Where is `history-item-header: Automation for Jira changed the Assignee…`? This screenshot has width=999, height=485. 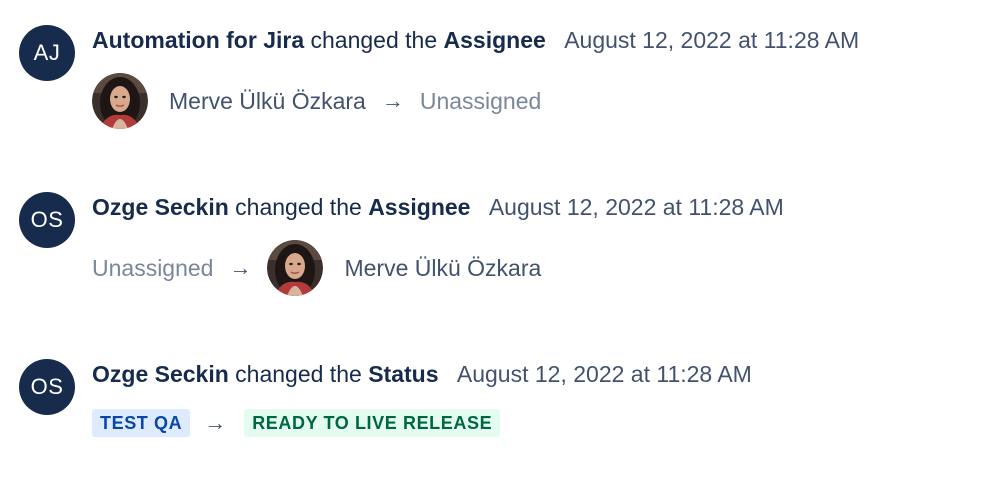 history-item-header: Automation for Jira changed the Assignee… is located at coordinates (475, 40).